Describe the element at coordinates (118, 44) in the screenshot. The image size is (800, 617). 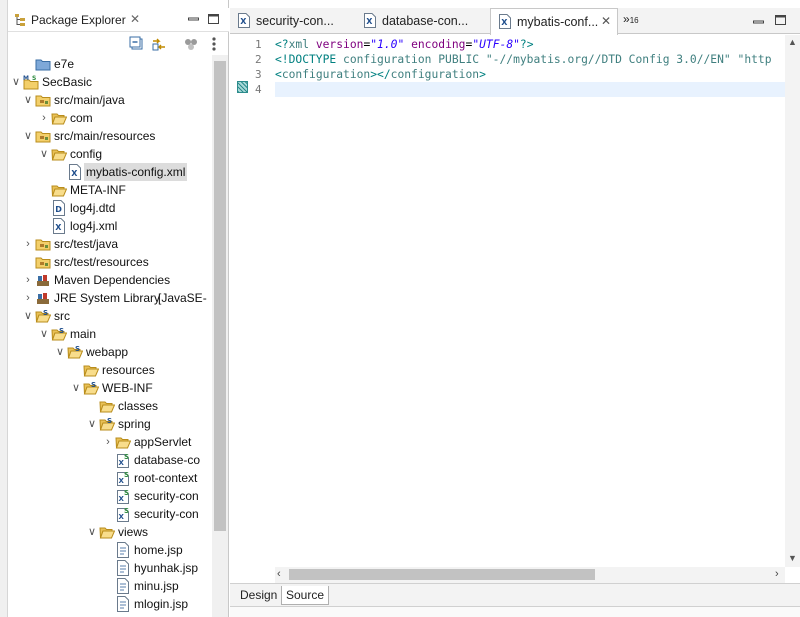
I see `explorer-toolbar` at that location.